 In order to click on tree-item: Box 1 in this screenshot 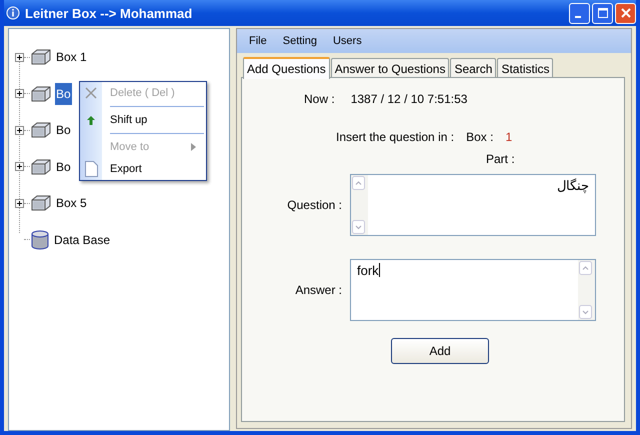, I will do `click(71, 57)`.